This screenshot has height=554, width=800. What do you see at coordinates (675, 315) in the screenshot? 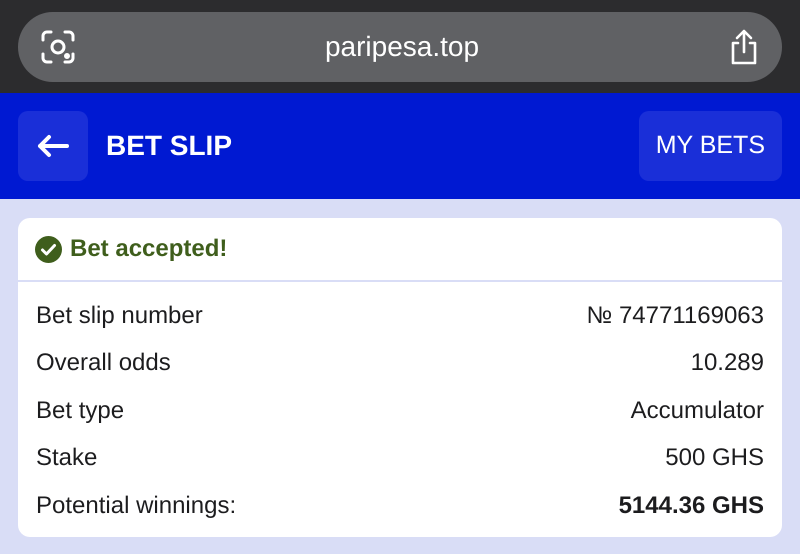
I see `detail-value: № 74771169063` at bounding box center [675, 315].